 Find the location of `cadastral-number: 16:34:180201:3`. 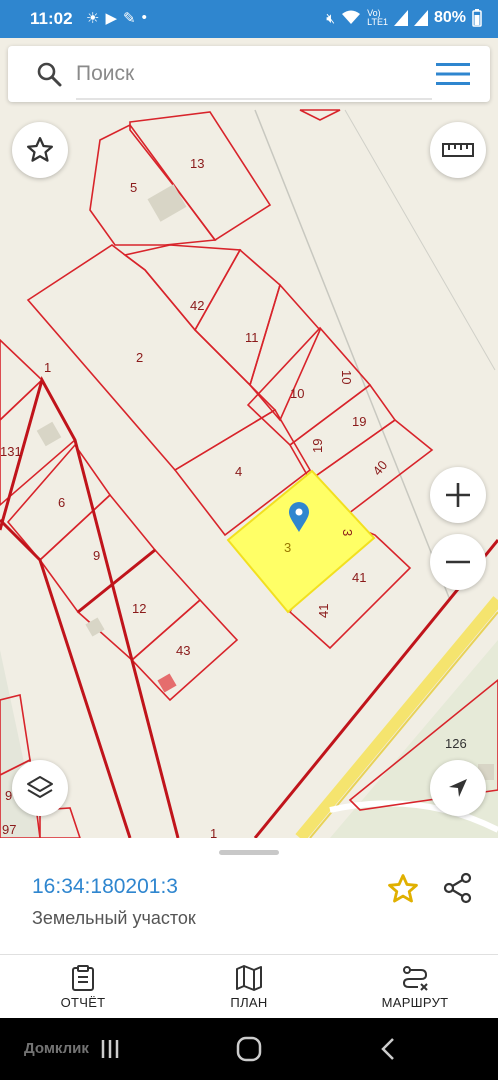

cadastral-number: 16:34:180201:3 is located at coordinates (105, 887).